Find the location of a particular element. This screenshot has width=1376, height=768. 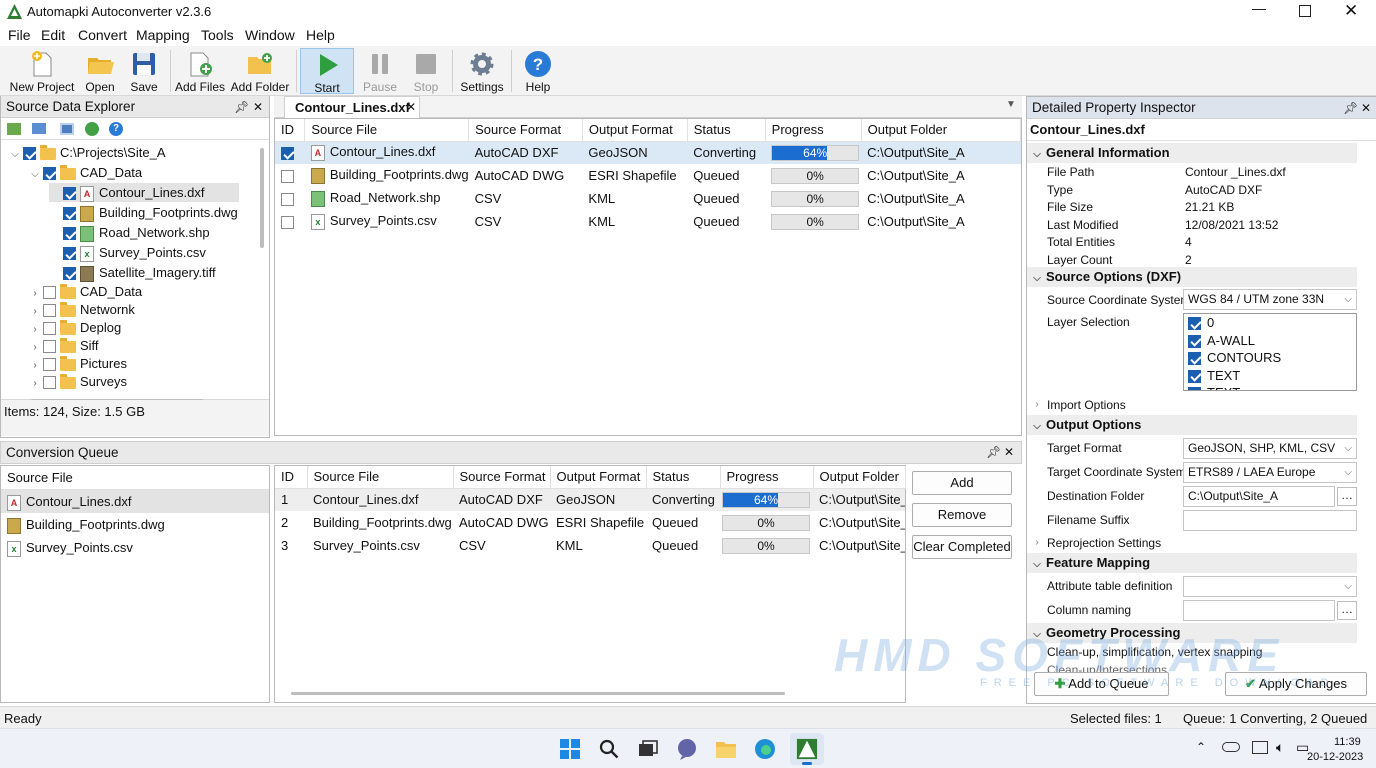

cloud-icon is located at coordinates (1231, 747).